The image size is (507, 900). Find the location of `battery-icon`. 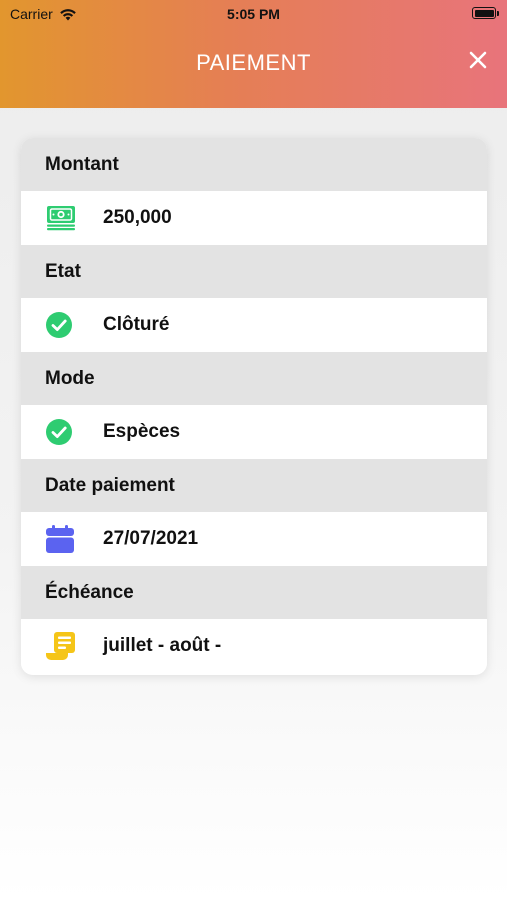

battery-icon is located at coordinates (485, 13).